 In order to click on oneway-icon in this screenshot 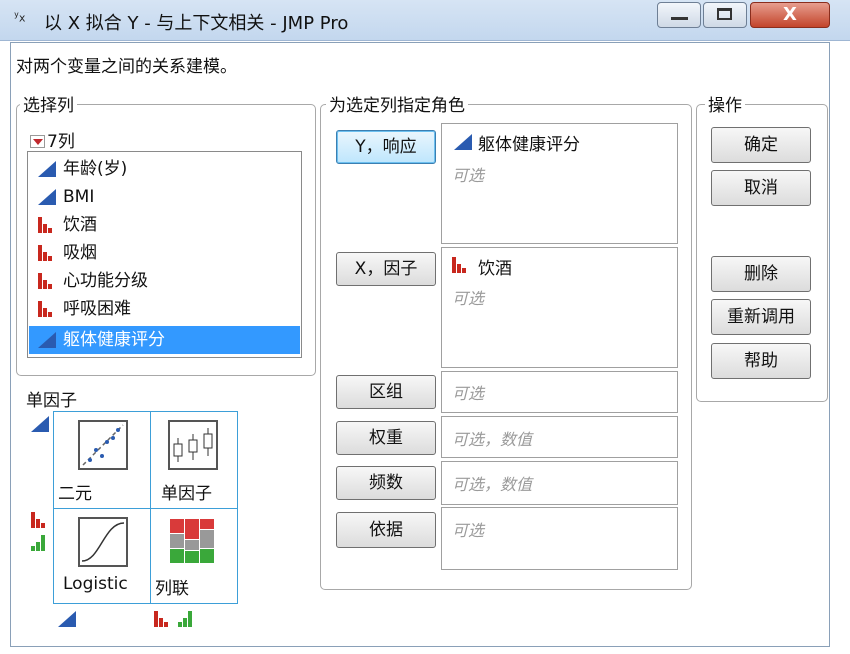, I will do `click(193, 445)`.